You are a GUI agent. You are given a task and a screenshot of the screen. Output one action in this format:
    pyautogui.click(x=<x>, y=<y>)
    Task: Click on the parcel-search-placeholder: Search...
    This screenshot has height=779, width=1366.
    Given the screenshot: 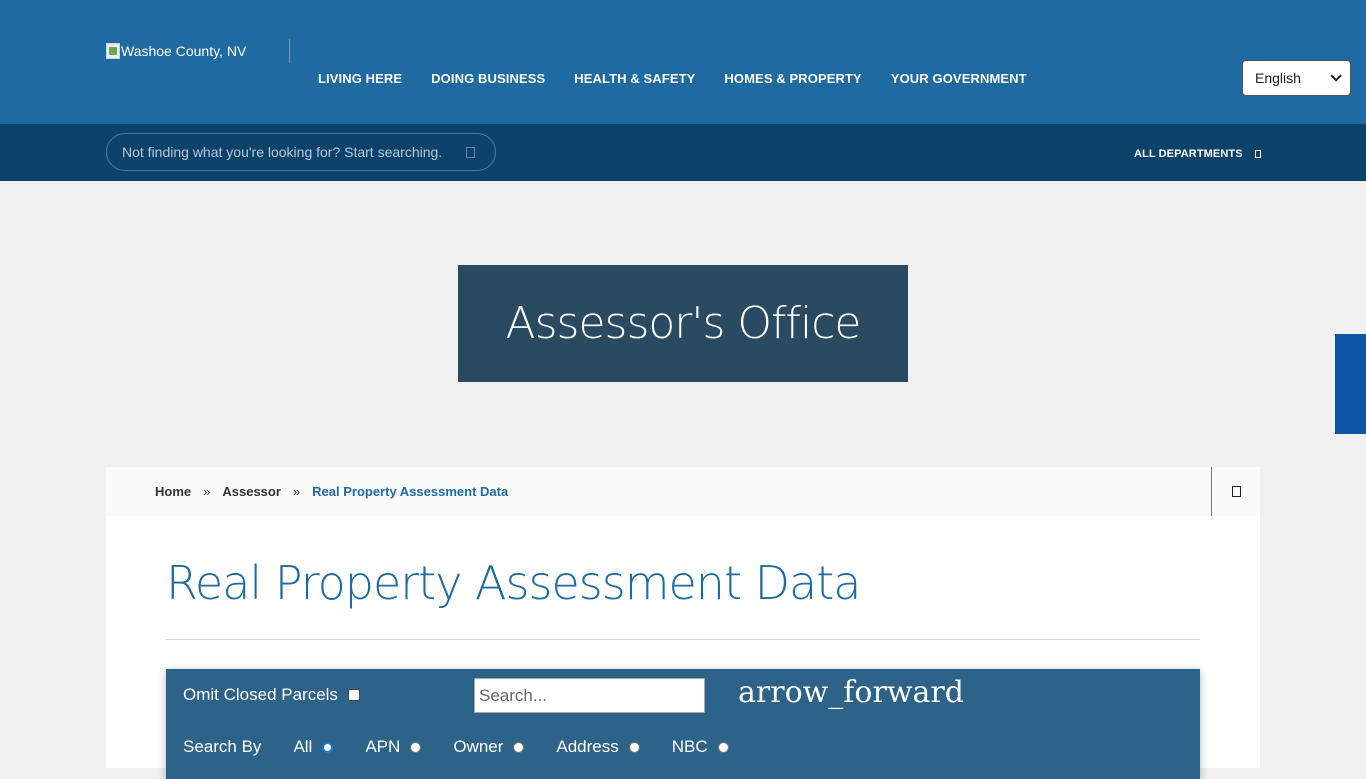 What is the action you would take?
    pyautogui.click(x=513, y=695)
    